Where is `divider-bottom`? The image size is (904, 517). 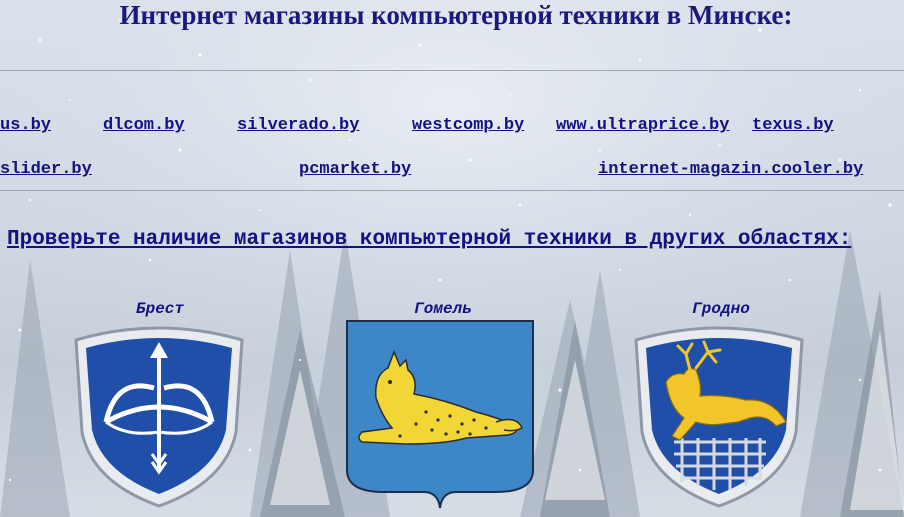
divider-bottom is located at coordinates (452, 190).